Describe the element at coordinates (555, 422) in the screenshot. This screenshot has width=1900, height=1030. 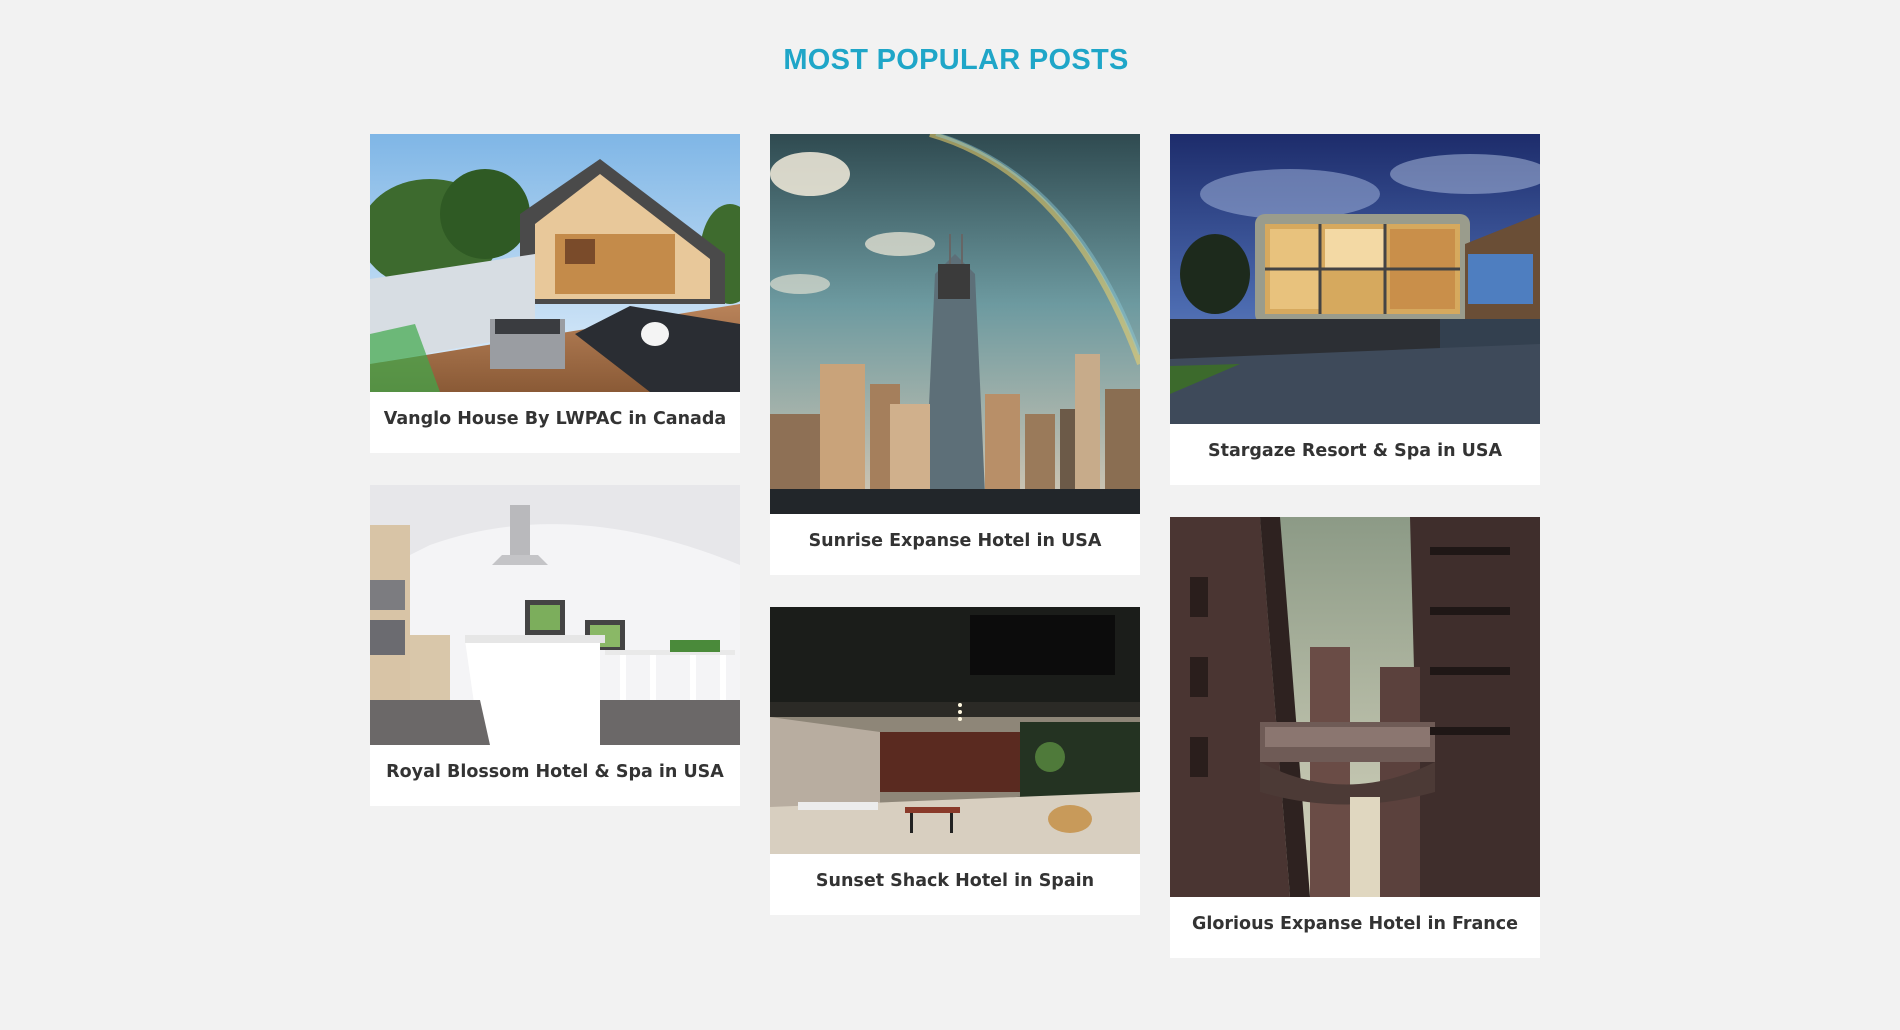
I see `post-title: Vanglo House By LWPAC in Canada` at that location.